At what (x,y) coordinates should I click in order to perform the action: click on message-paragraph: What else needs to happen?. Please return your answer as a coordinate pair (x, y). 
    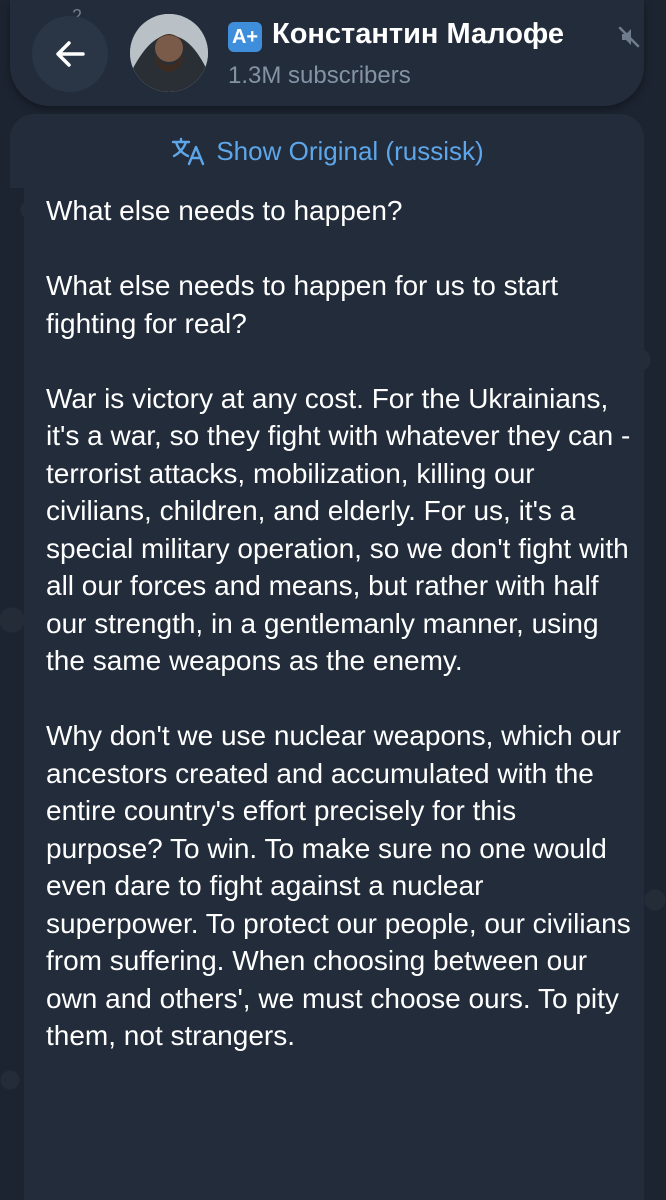
    Looking at the image, I should click on (224, 210).